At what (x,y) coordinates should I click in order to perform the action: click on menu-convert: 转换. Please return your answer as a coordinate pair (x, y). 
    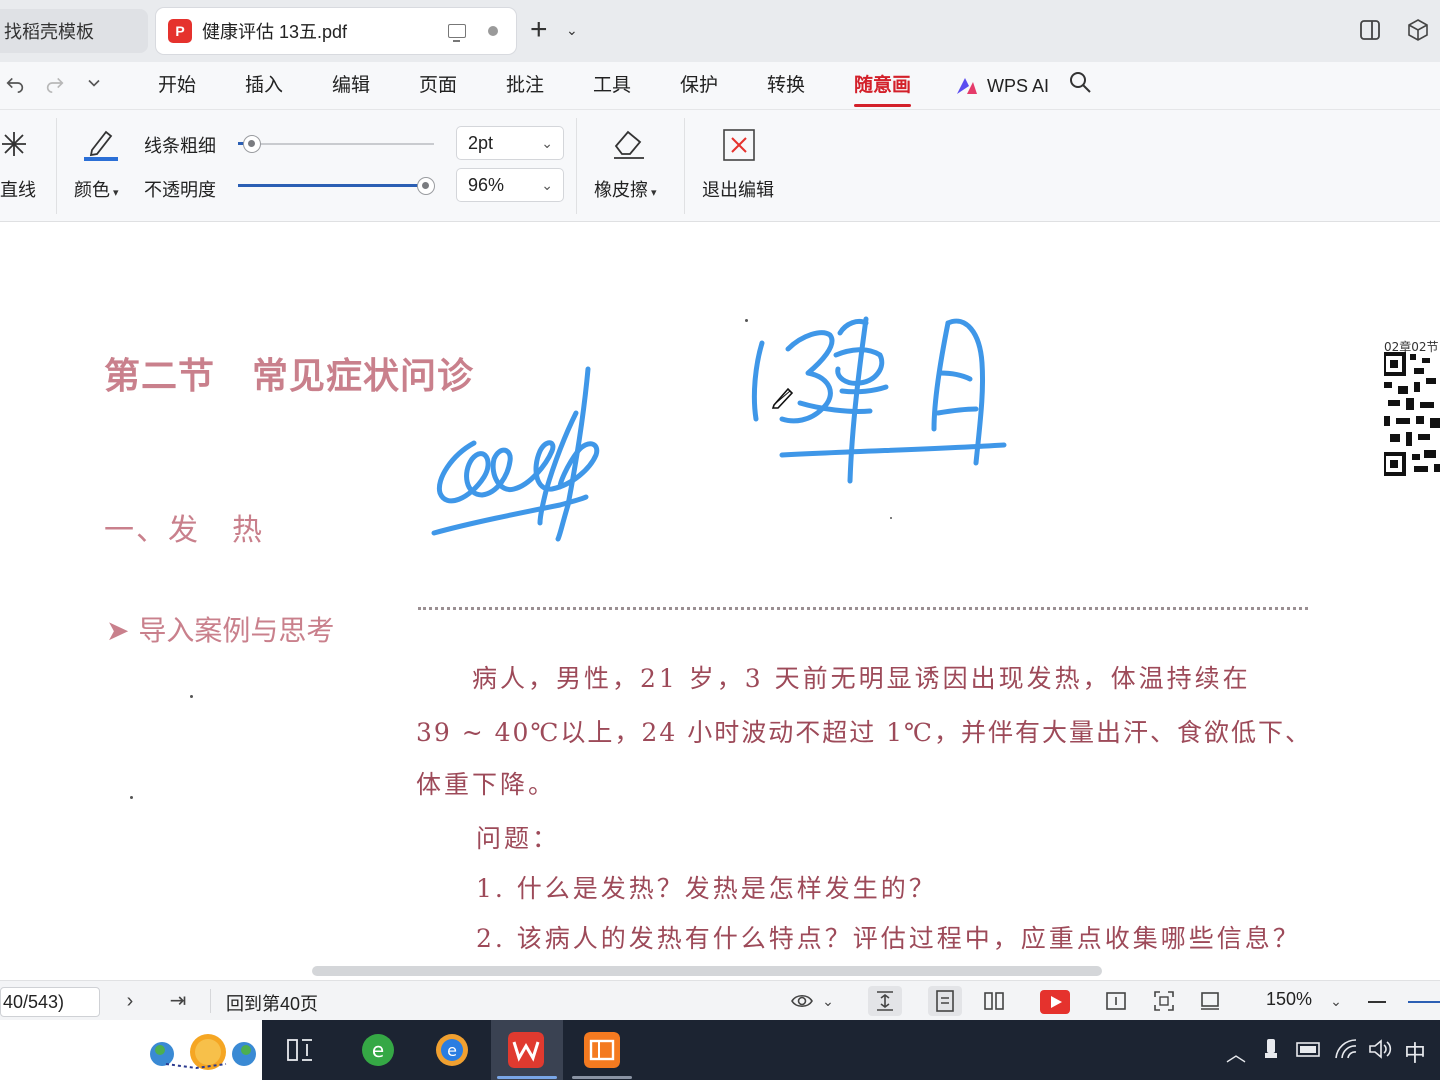
    Looking at the image, I should click on (786, 86).